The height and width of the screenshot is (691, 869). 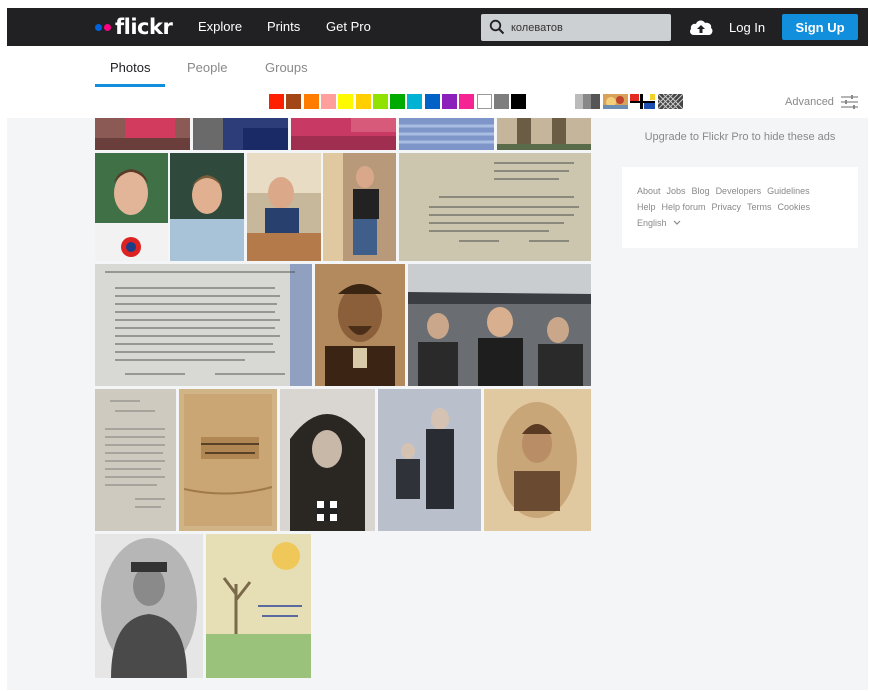 What do you see at coordinates (495, 207) in the screenshot?
I see `photo-handwritten-letter` at bounding box center [495, 207].